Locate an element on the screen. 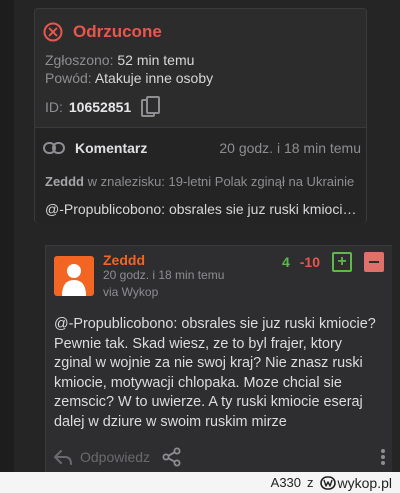  reported-time: Zgłoszono: 52 min temu is located at coordinates (119, 60).